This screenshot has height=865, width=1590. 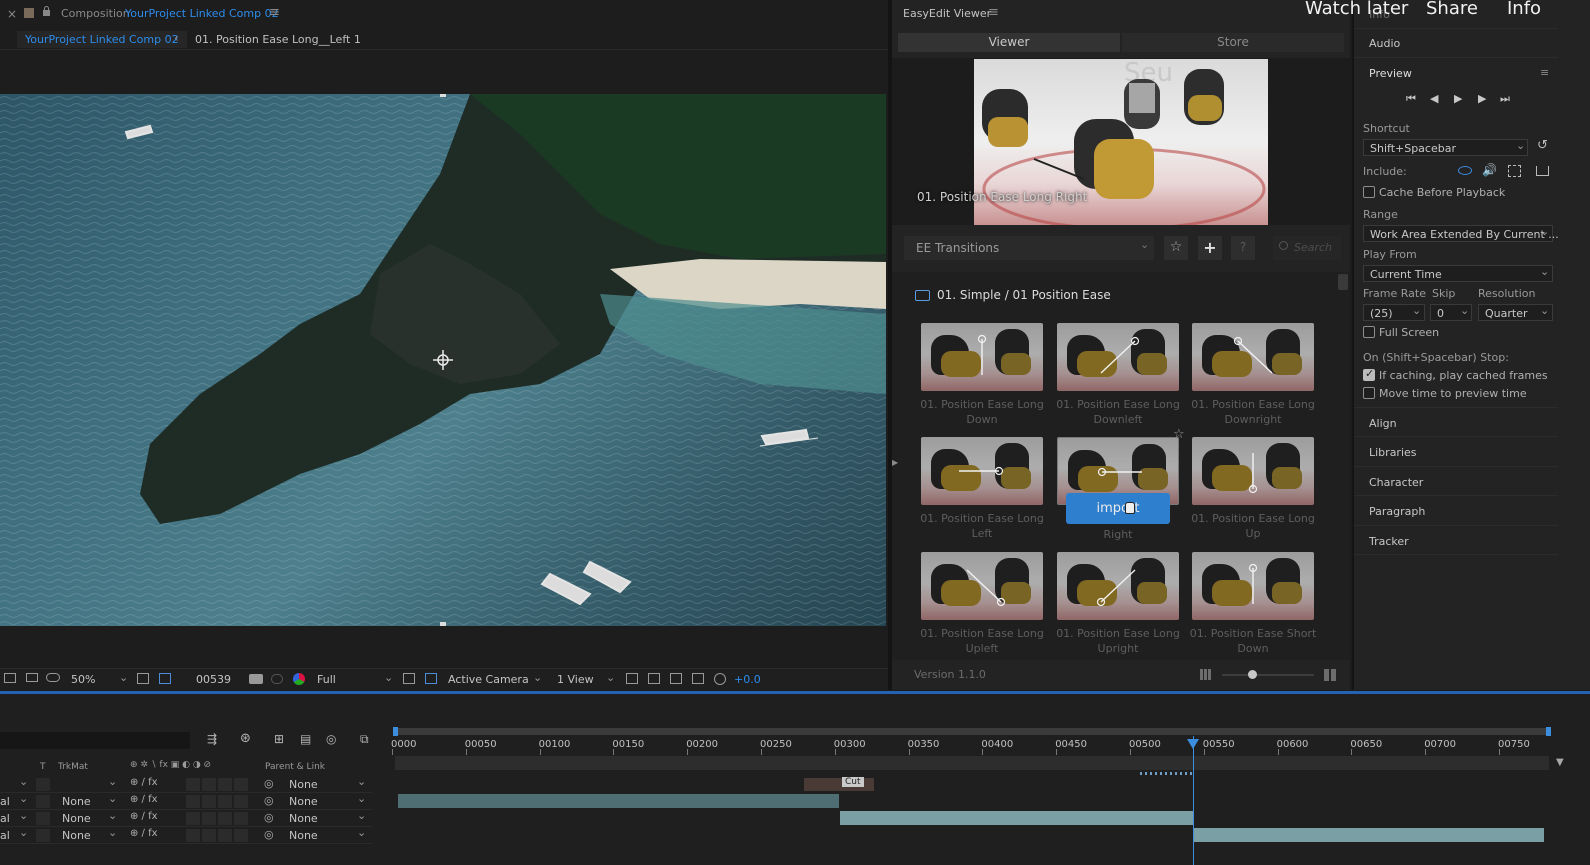 I want to click on audio-speaker-icon: 🔊, so click(x=1489, y=170).